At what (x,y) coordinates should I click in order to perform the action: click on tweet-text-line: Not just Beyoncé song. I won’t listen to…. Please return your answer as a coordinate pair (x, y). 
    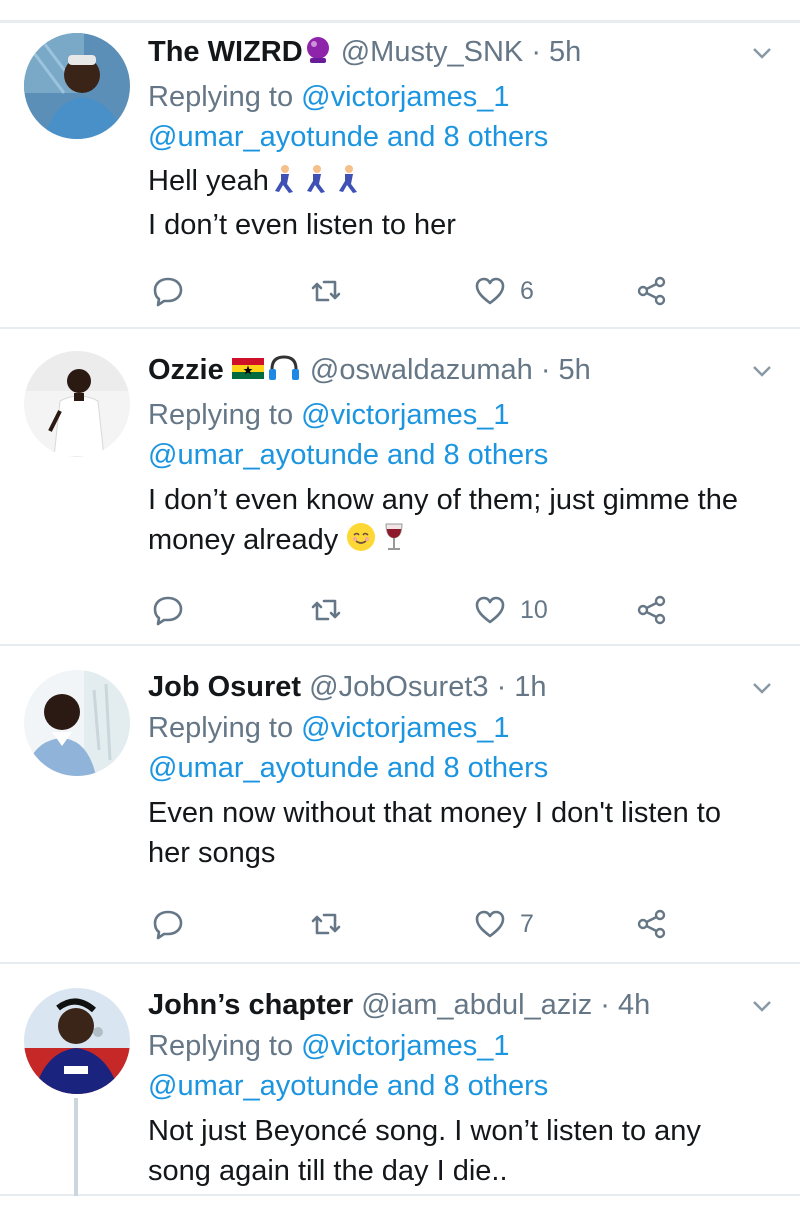
    Looking at the image, I should click on (424, 1131).